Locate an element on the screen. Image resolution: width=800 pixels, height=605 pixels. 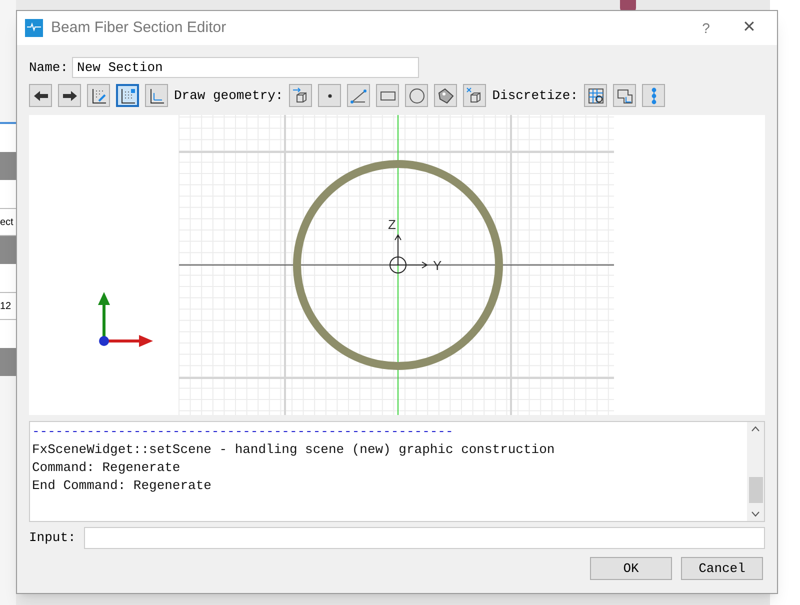
axes-angle-icon is located at coordinates (157, 95).